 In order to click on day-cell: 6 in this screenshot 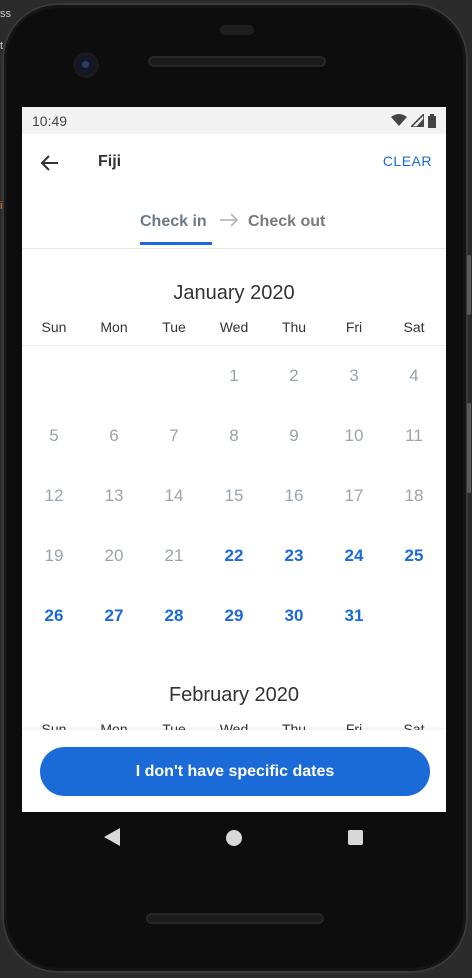, I will do `click(114, 435)`.